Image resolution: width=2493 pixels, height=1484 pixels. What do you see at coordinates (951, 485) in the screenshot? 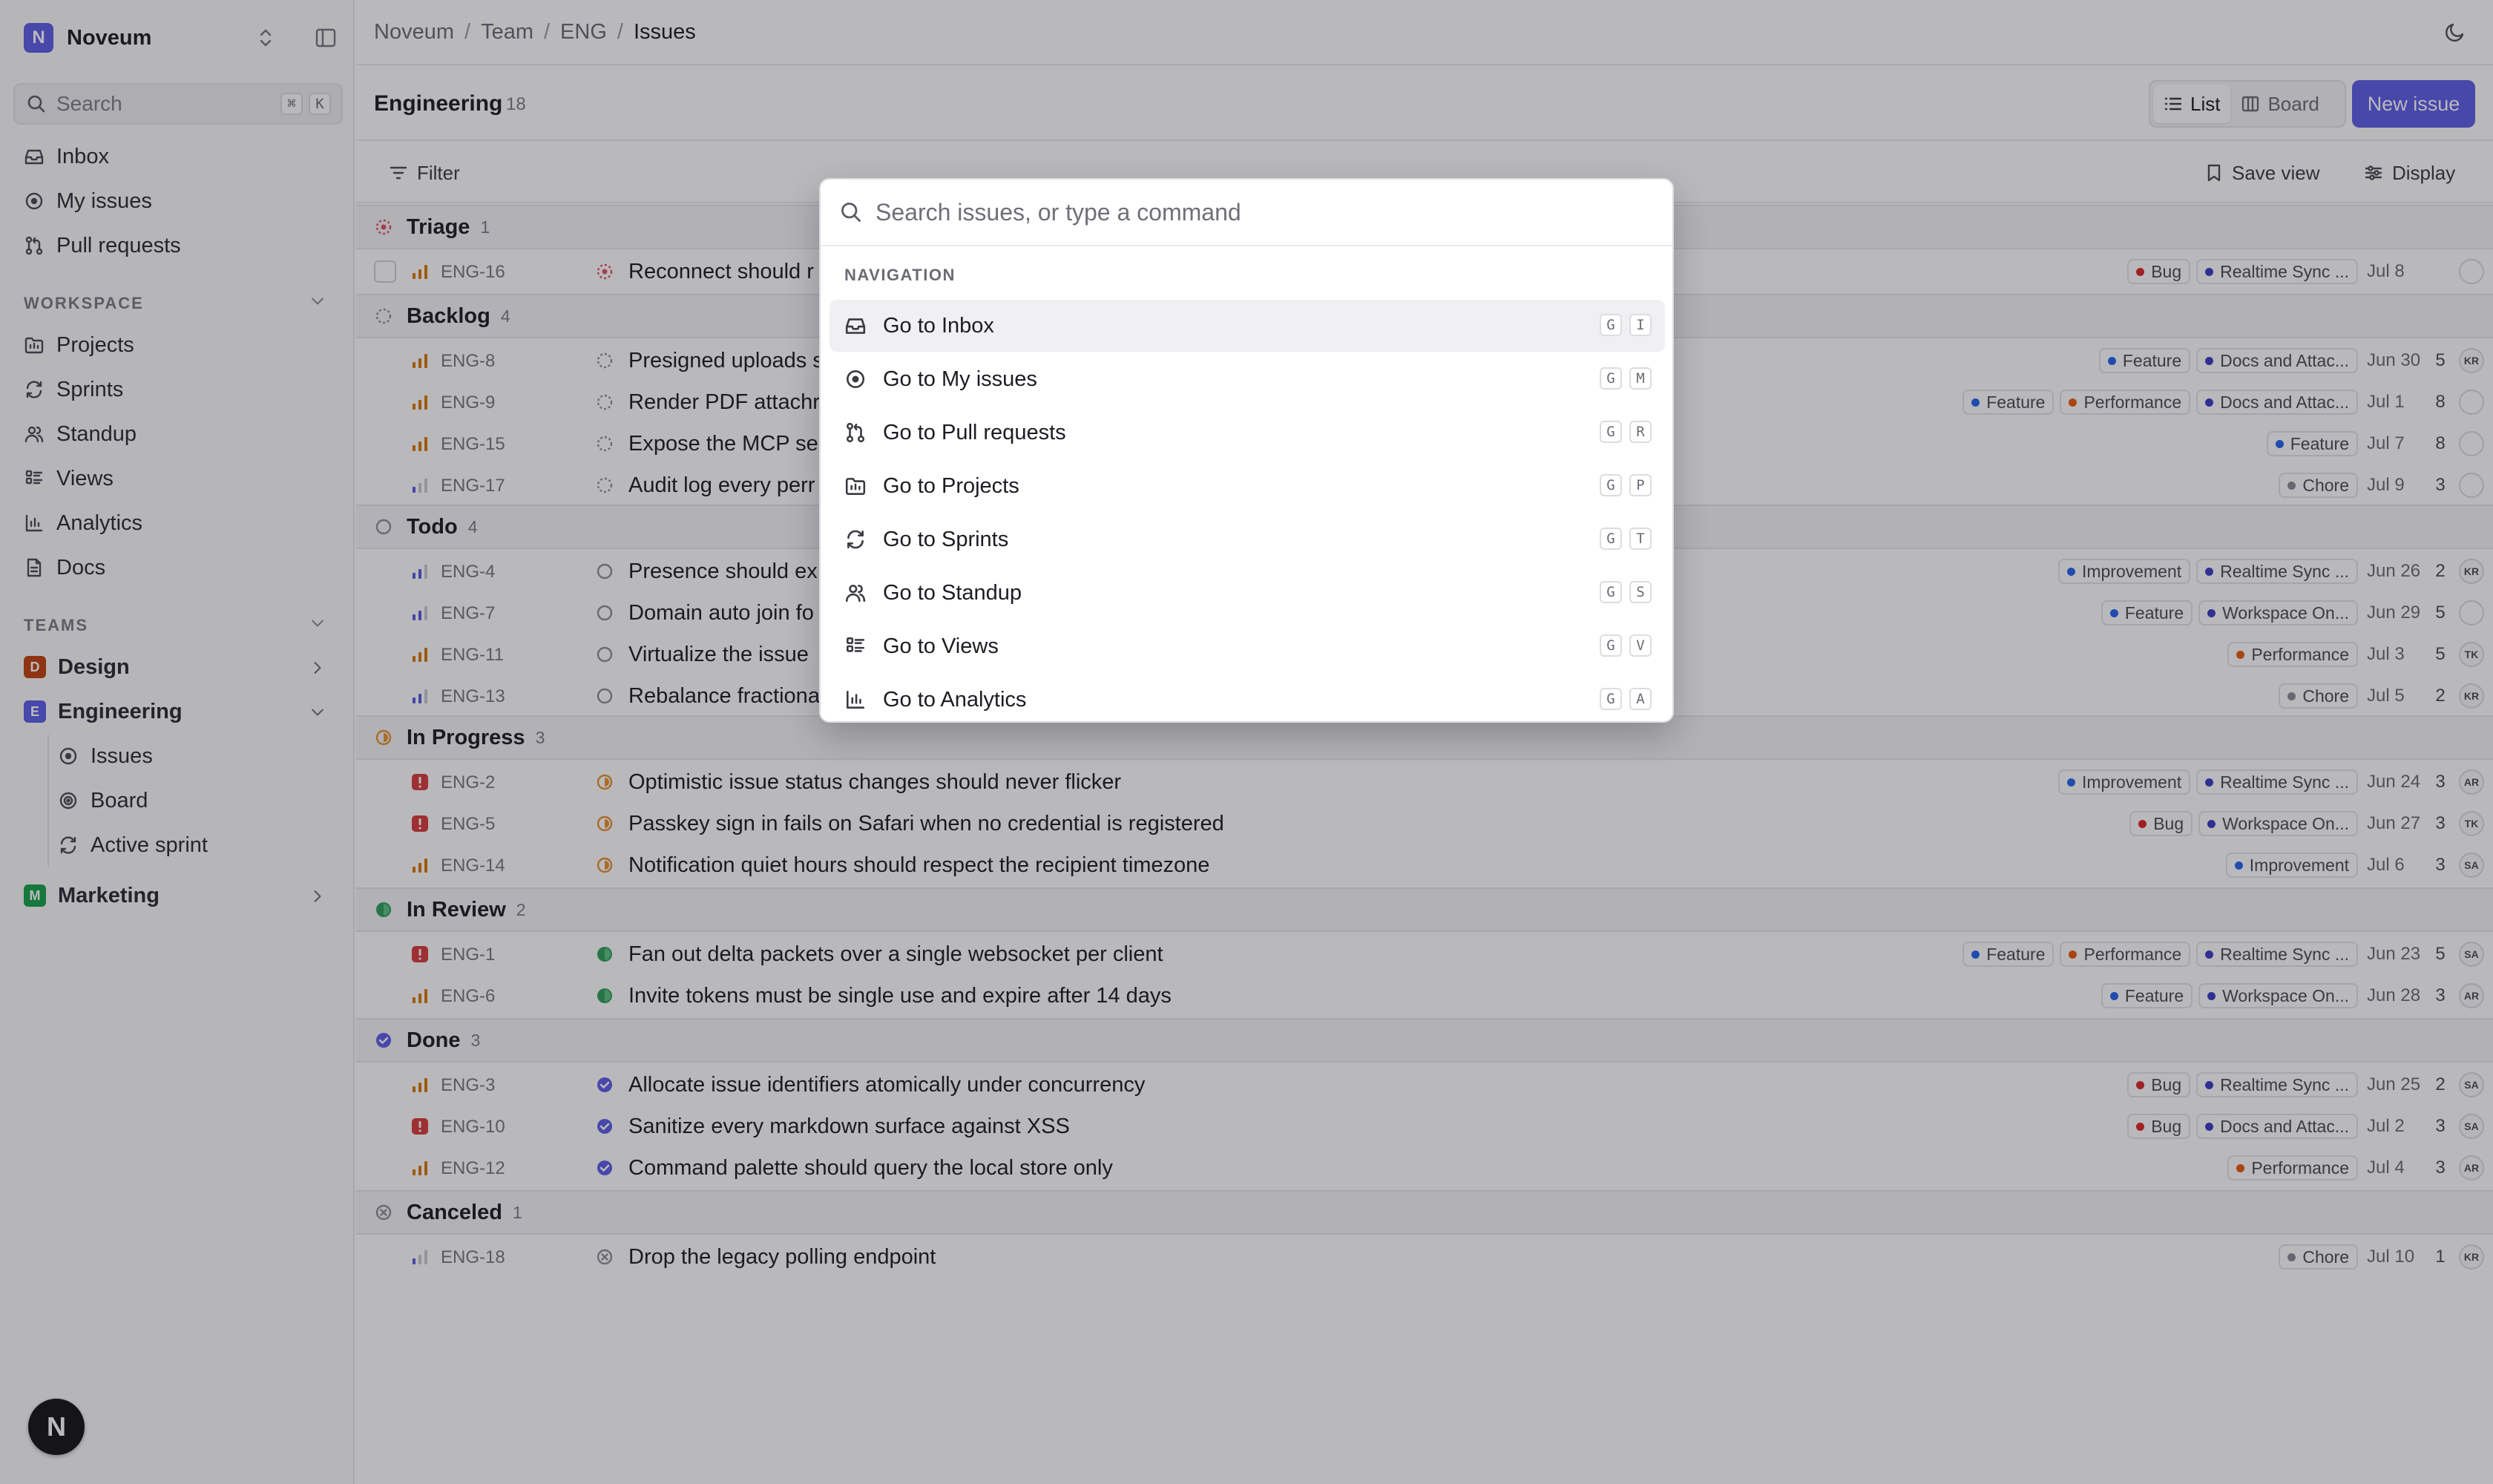
I see `palette-item-label: Go to Projects` at bounding box center [951, 485].